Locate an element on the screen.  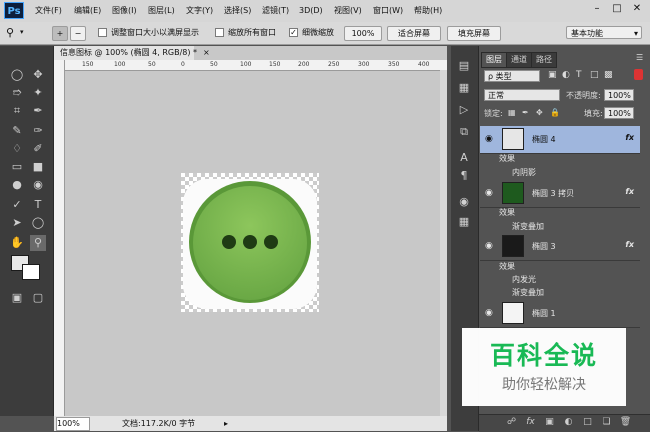
menu-layer: 图层(L) is located at coordinates (161, 11).